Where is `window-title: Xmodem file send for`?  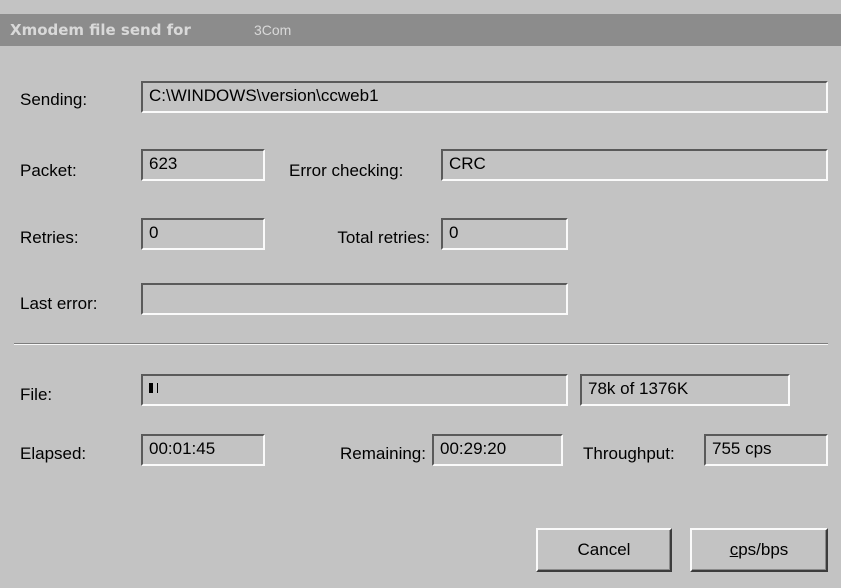
window-title: Xmodem file send for is located at coordinates (100, 30).